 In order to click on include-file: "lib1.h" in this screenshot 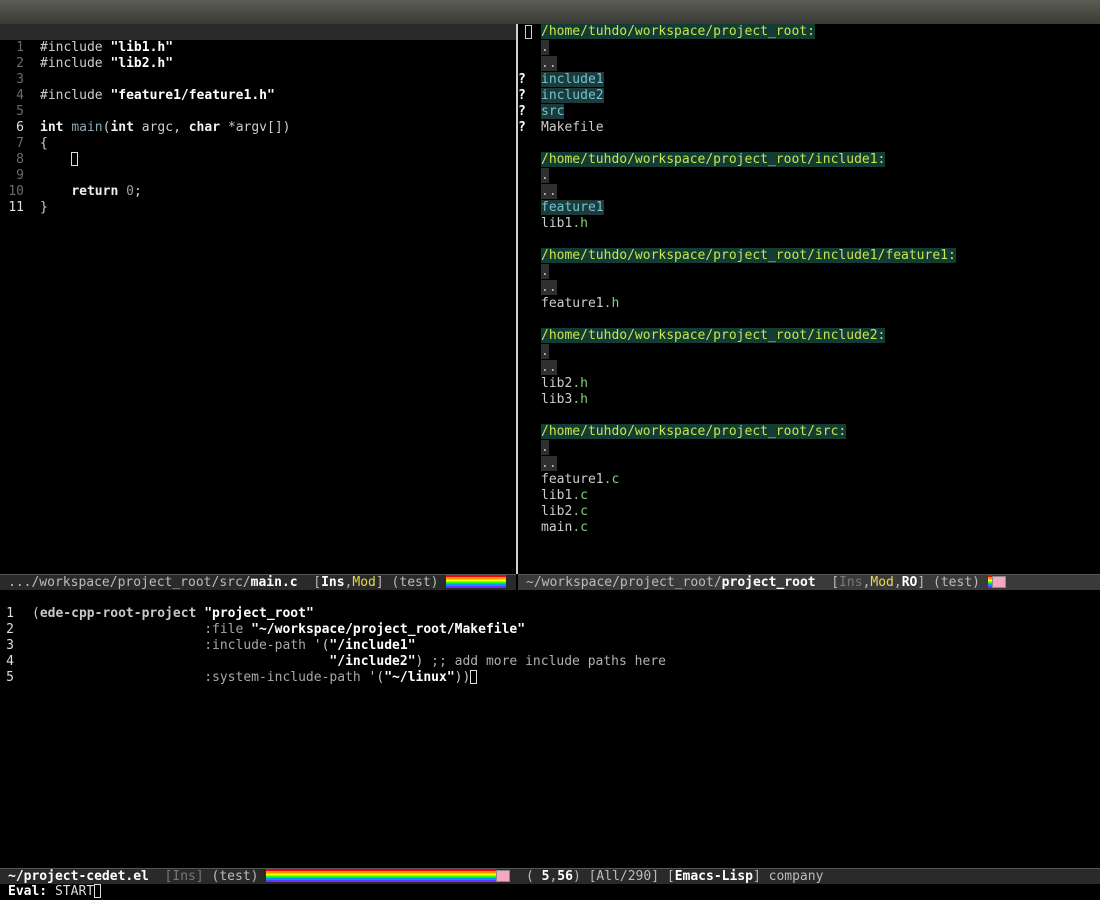, I will do `click(142, 47)`.